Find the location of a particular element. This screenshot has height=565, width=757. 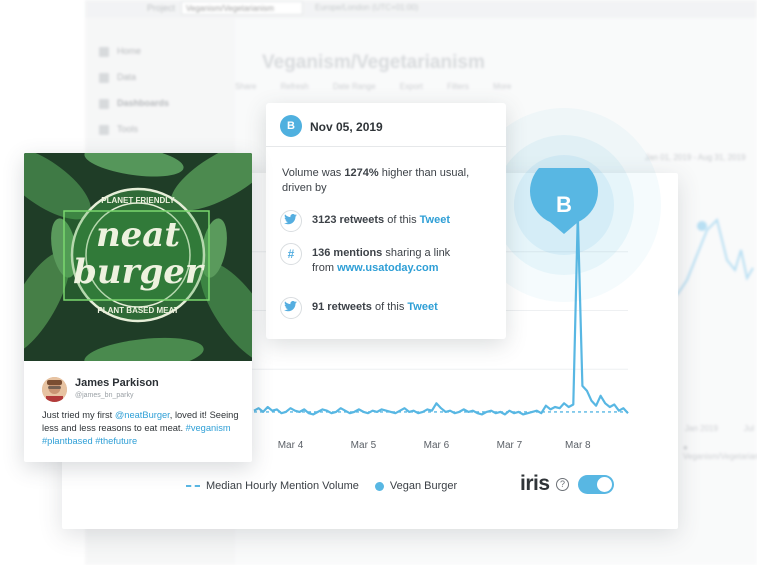

vegan-burger-legend-swatch is located at coordinates (379, 486).